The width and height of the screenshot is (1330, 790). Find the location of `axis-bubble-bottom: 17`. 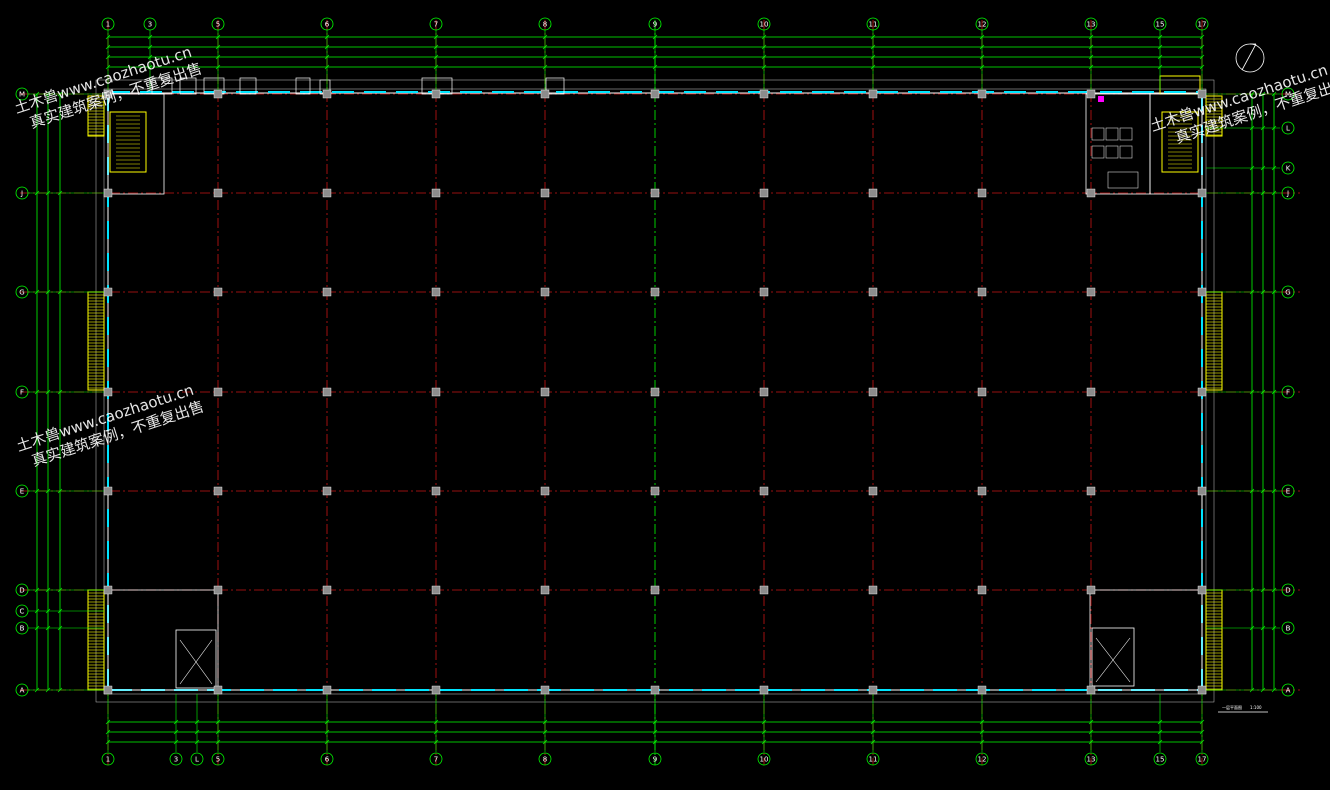

axis-bubble-bottom: 17 is located at coordinates (1202, 759).